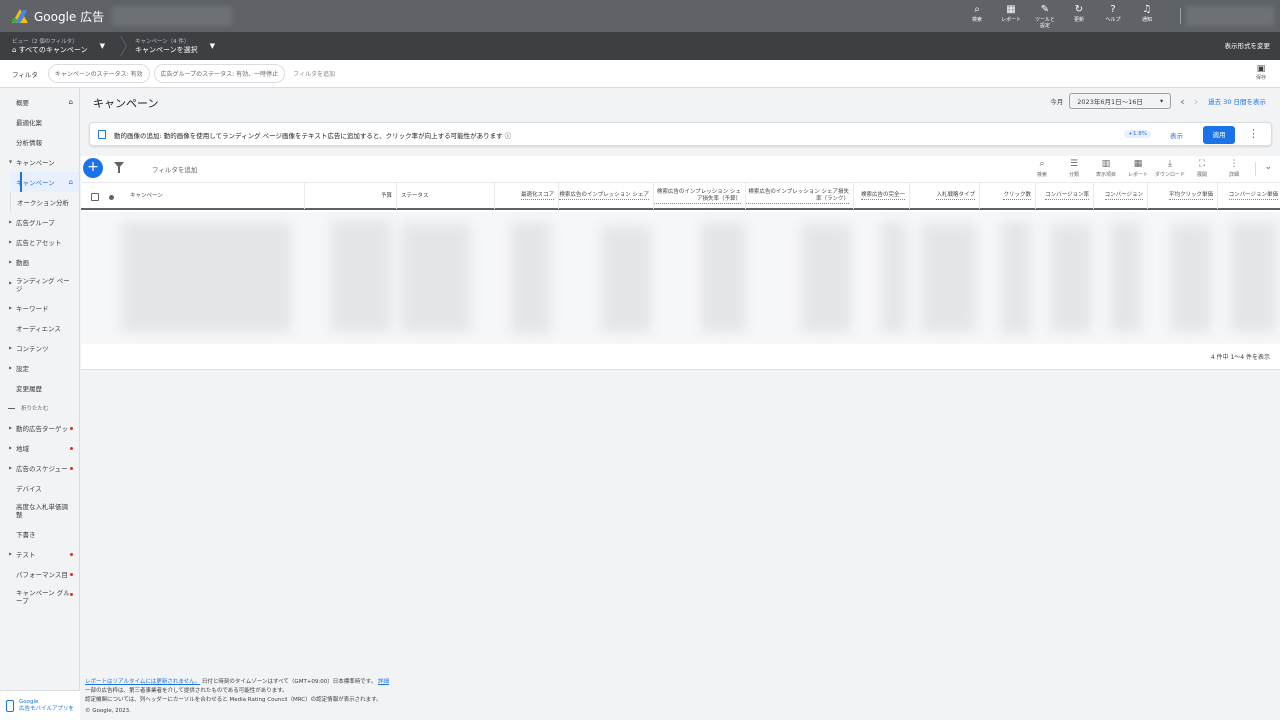  Describe the element at coordinates (35, 163) in the screenshot. I see `sidebar-item-label: キャンペーン` at that location.